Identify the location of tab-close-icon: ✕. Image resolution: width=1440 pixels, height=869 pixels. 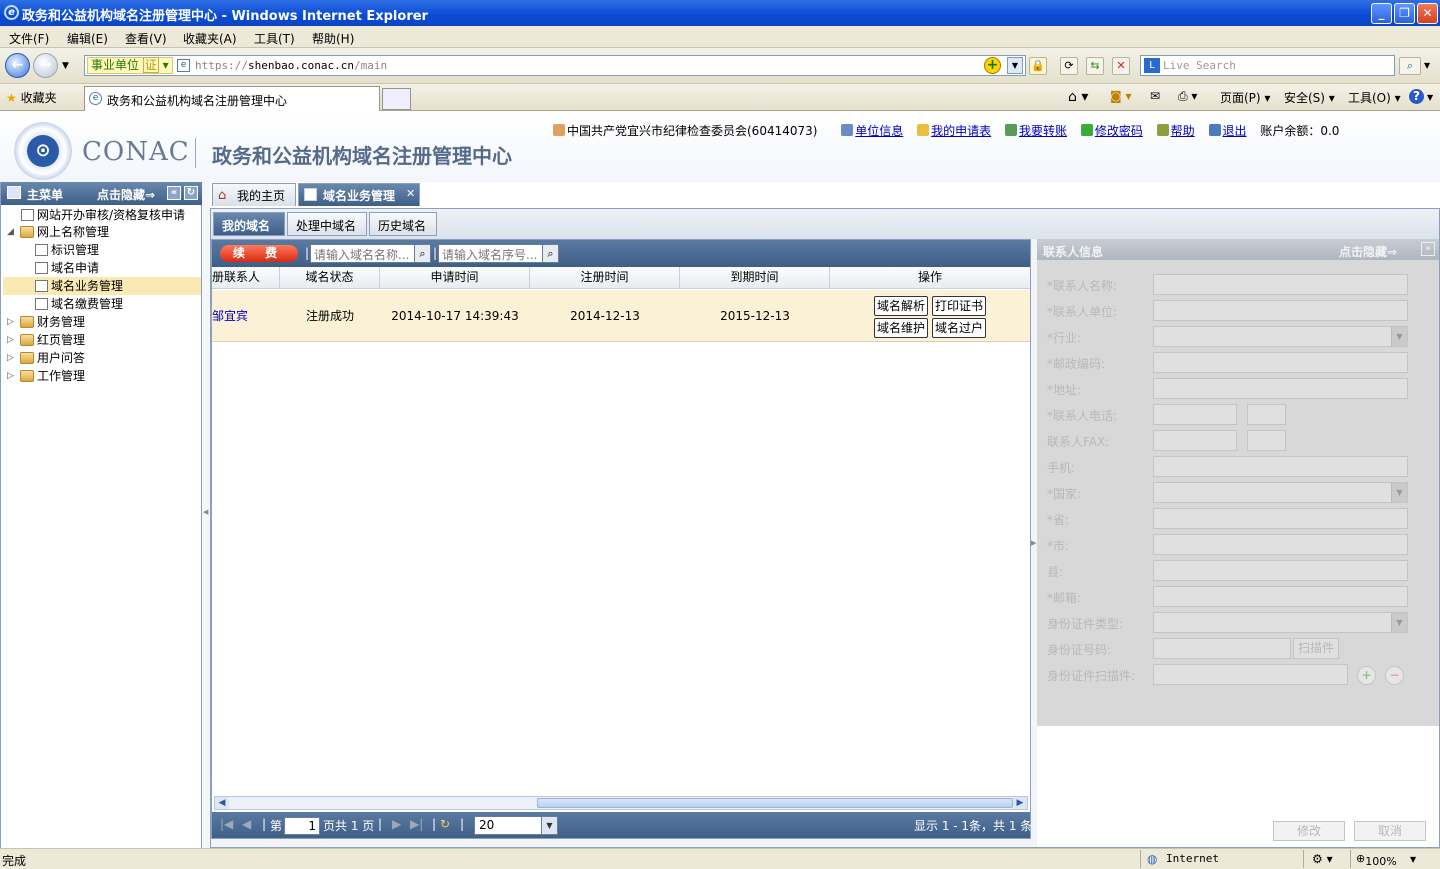
(410, 193).